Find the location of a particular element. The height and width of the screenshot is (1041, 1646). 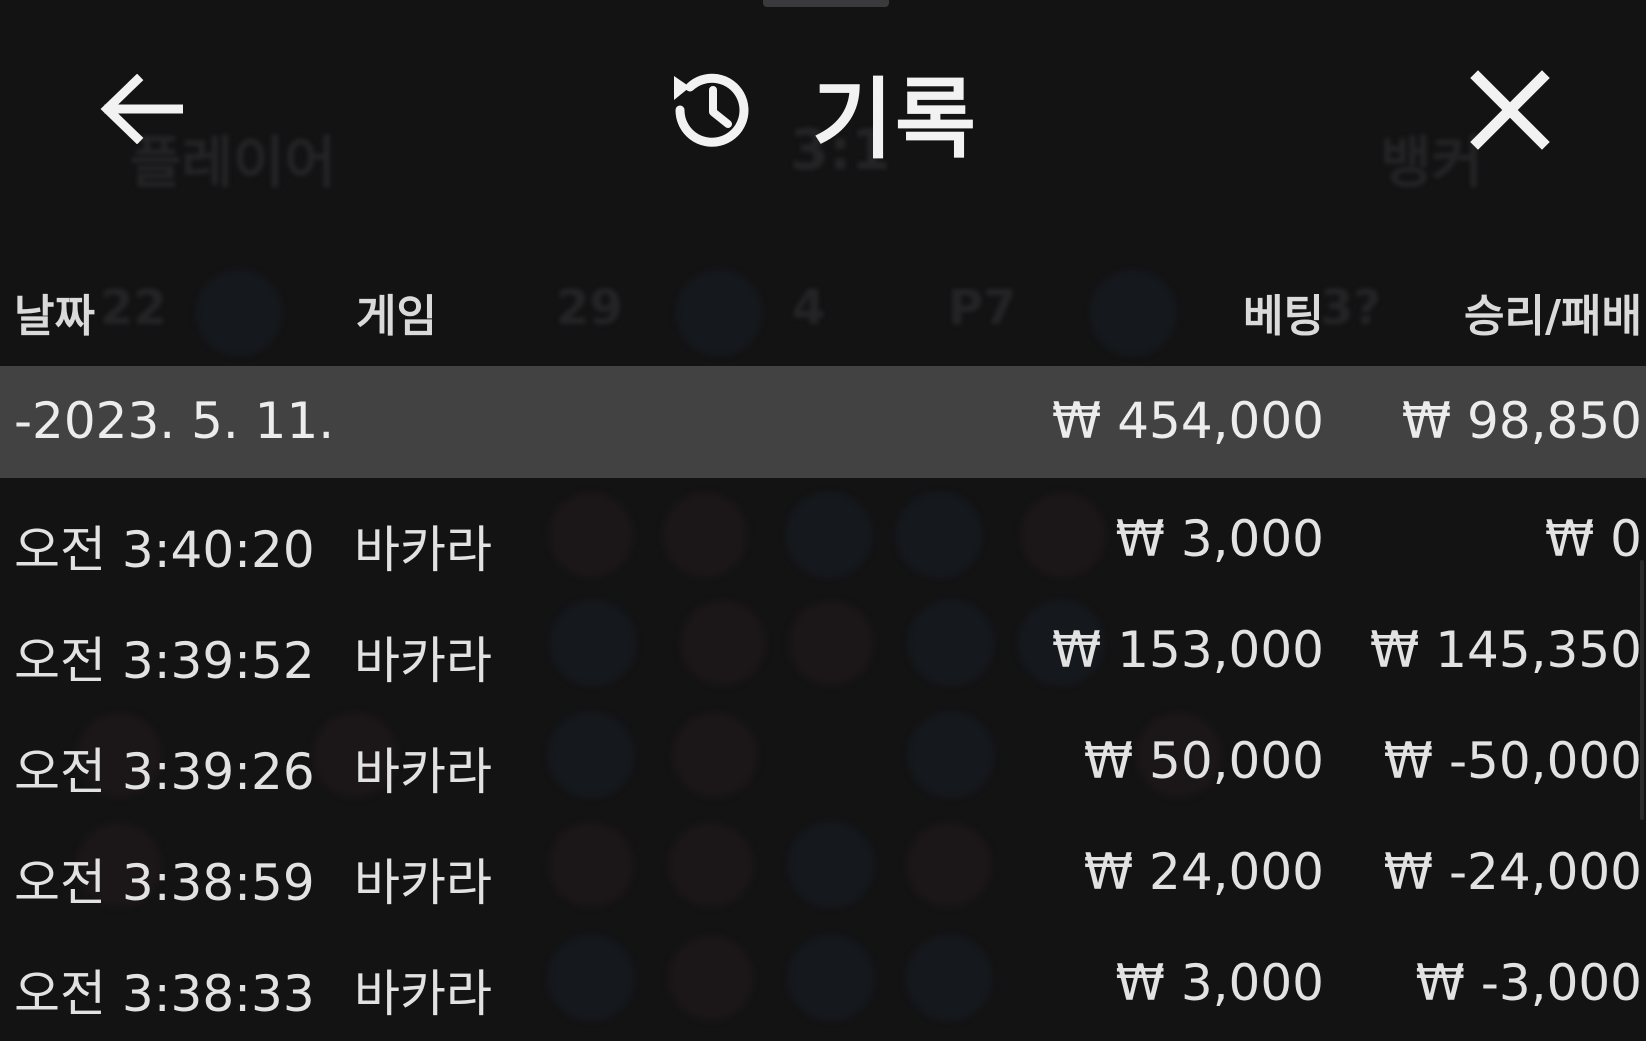

close-icon is located at coordinates (1510, 112).